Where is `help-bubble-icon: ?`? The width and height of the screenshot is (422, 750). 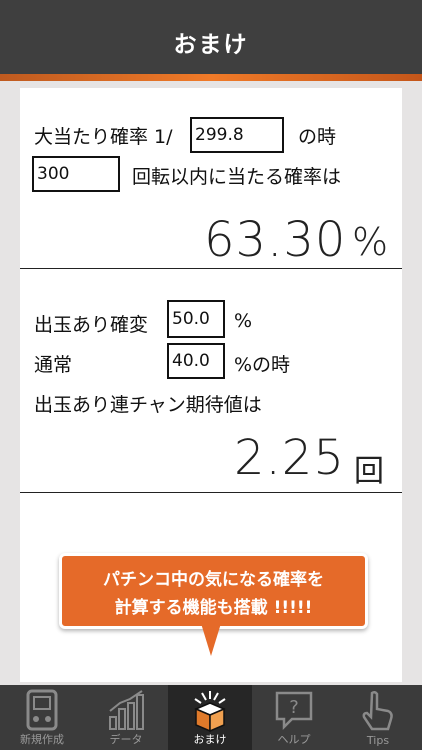 help-bubble-icon: ? is located at coordinates (294, 711).